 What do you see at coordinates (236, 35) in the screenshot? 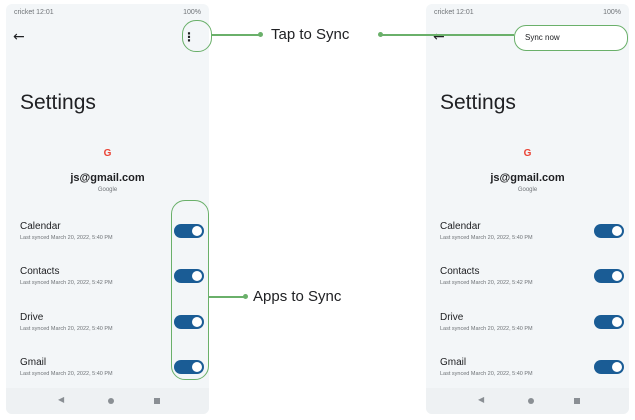
I see `tap-to-sync-connector-left` at bounding box center [236, 35].